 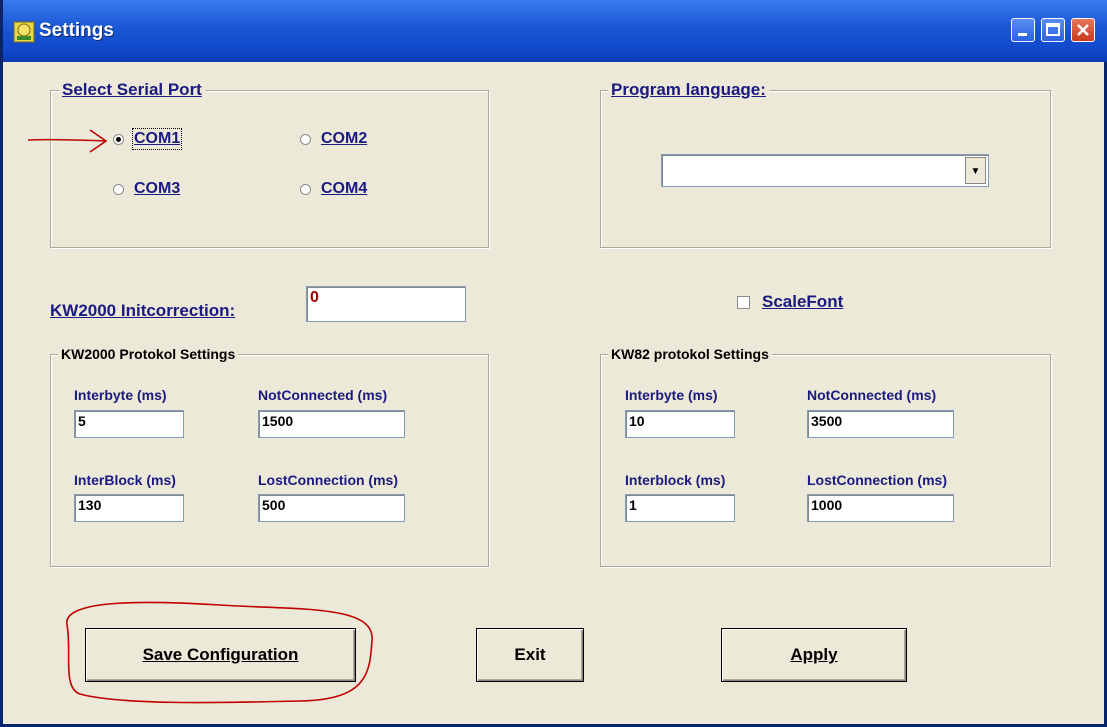 I want to click on kw82-settings-title: KW82 protokol Settings, so click(x=690, y=354).